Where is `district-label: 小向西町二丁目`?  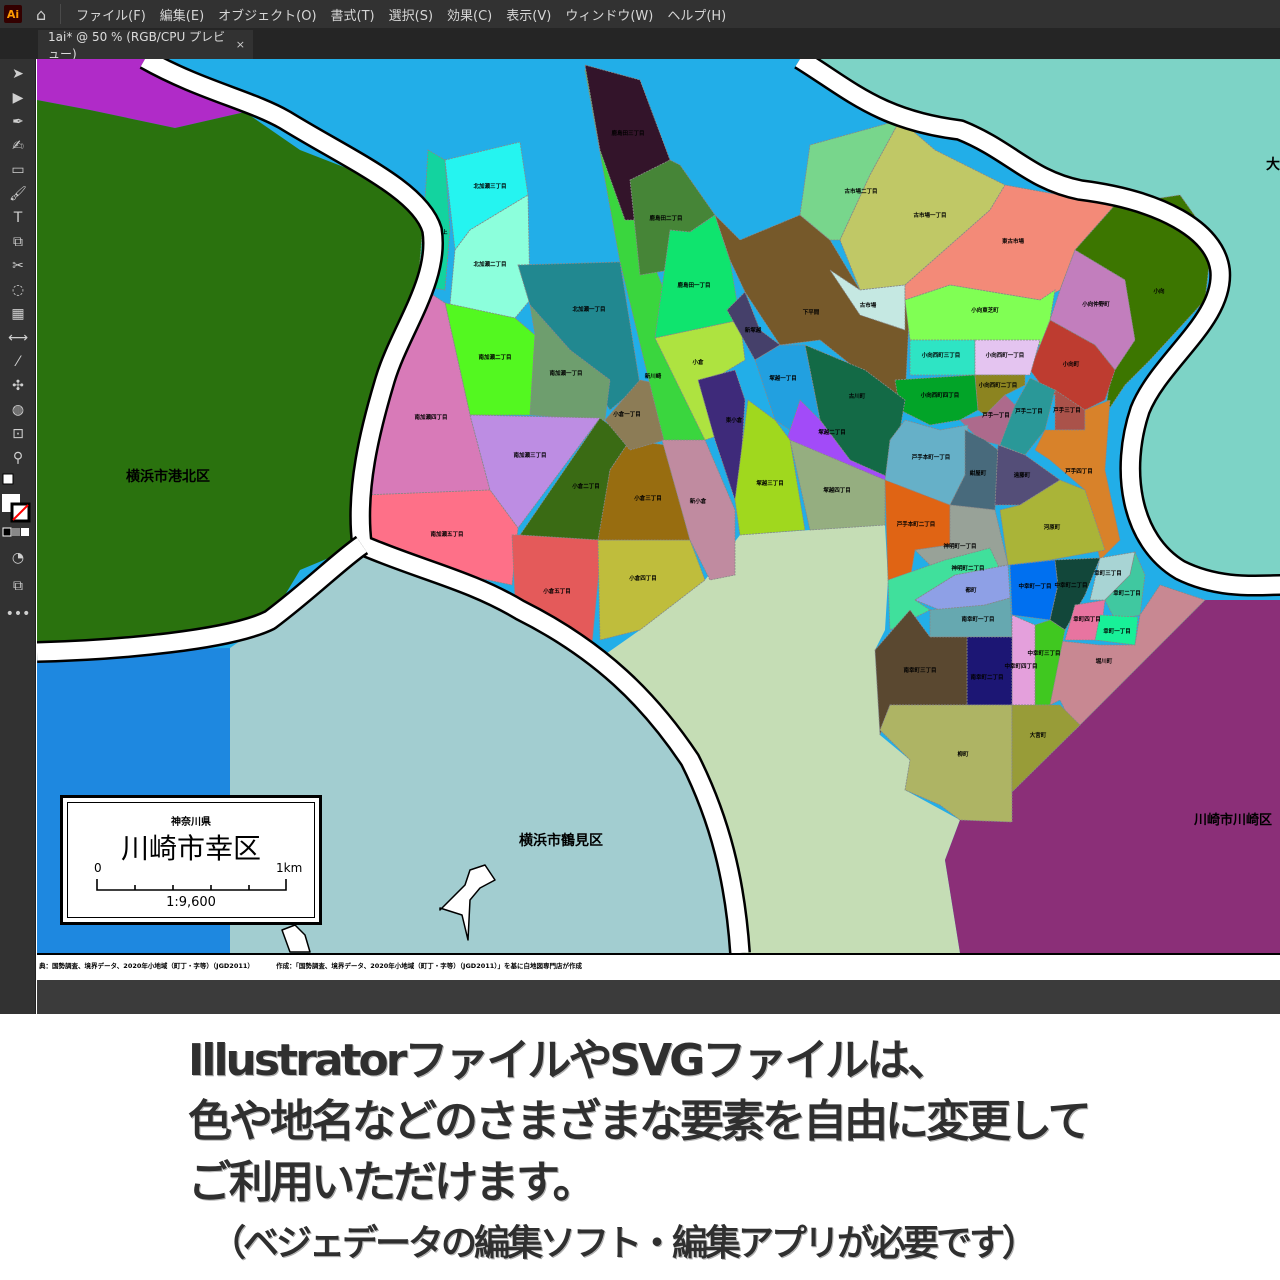 district-label: 小向西町二丁目 is located at coordinates (998, 385).